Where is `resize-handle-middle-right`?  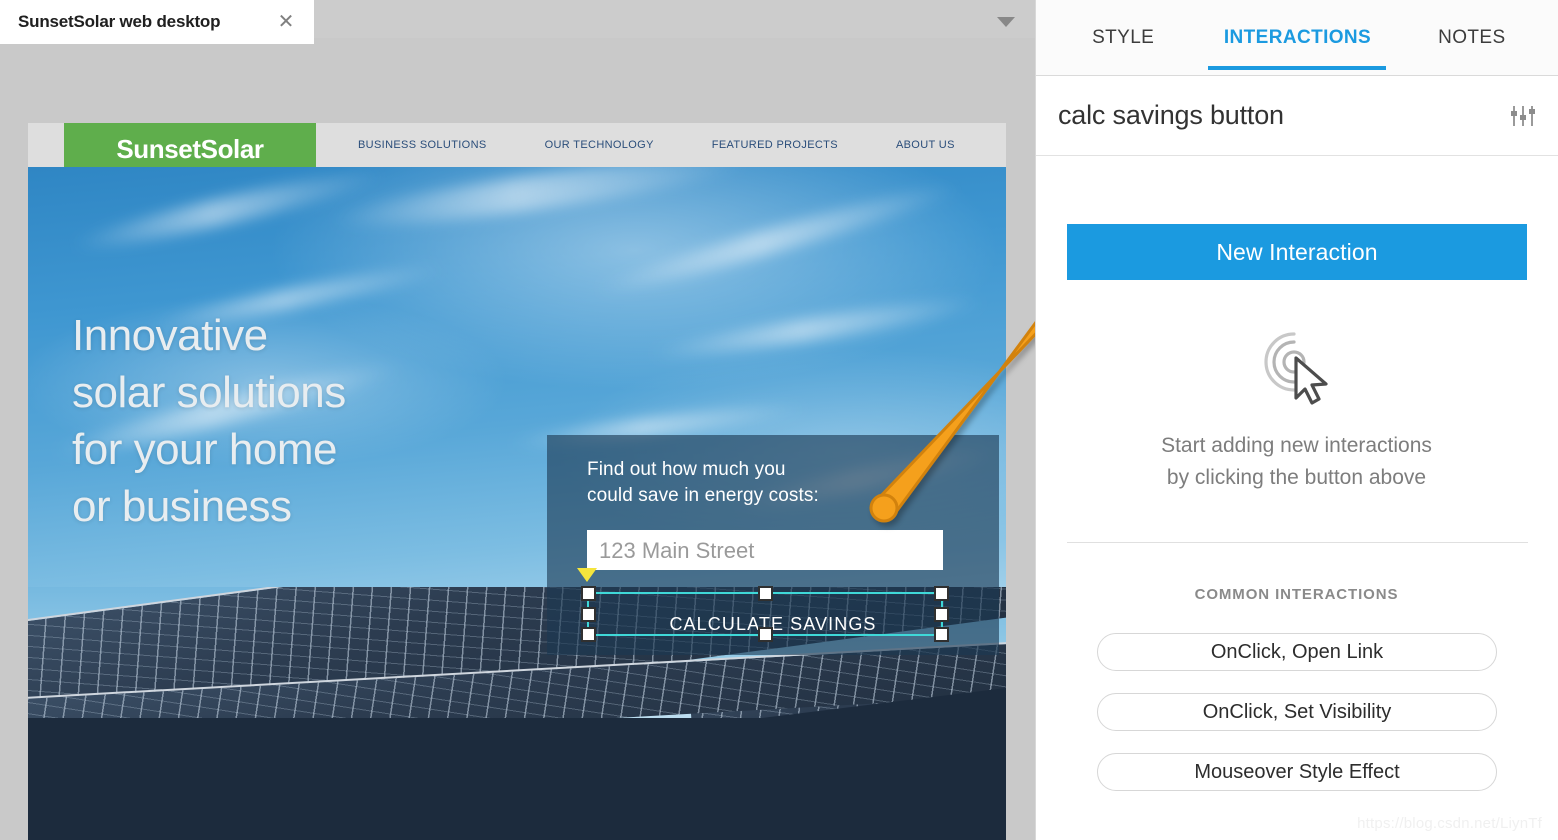
resize-handle-middle-right is located at coordinates (941, 614).